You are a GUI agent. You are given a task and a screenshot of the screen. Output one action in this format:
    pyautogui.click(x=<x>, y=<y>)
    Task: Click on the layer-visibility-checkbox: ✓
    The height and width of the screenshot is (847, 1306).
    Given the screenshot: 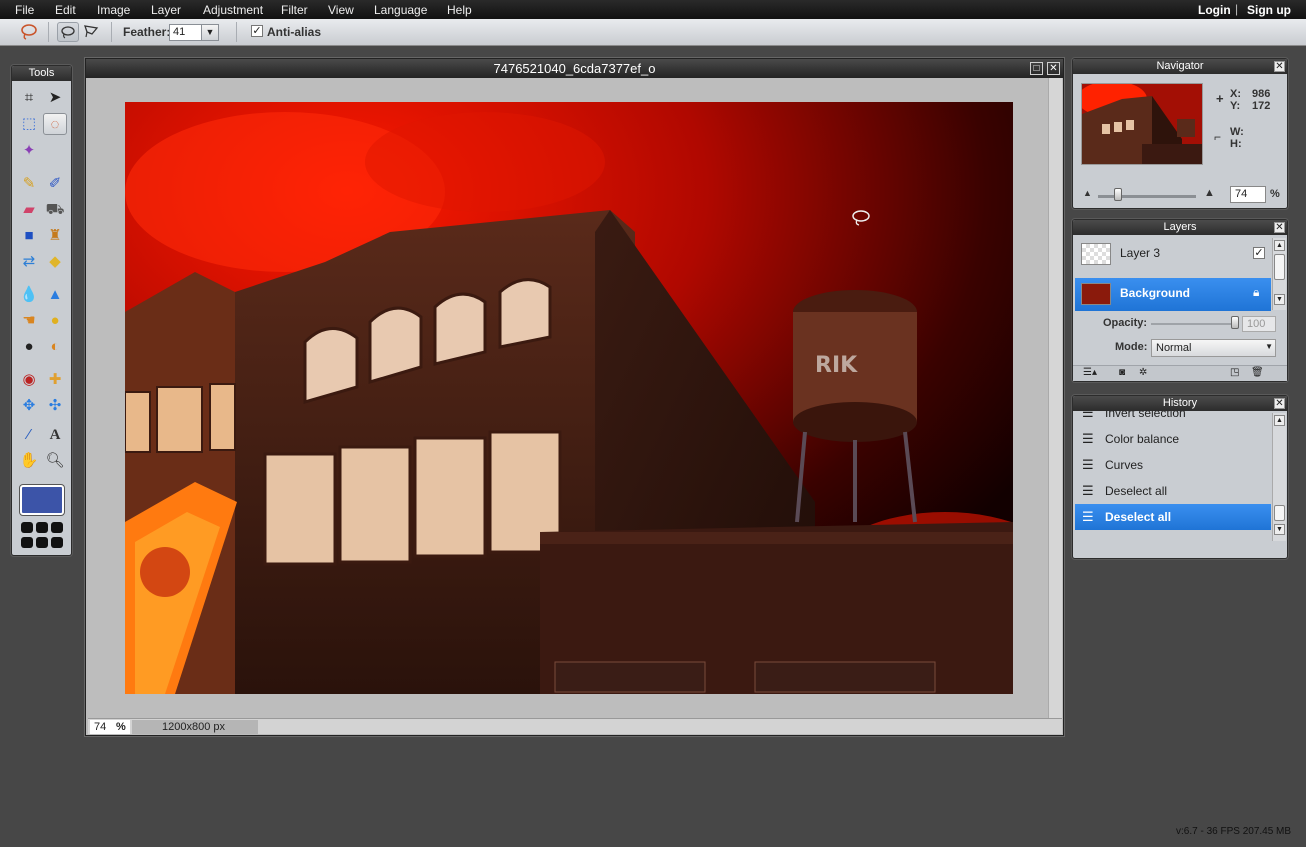 What is the action you would take?
    pyautogui.click(x=1259, y=253)
    